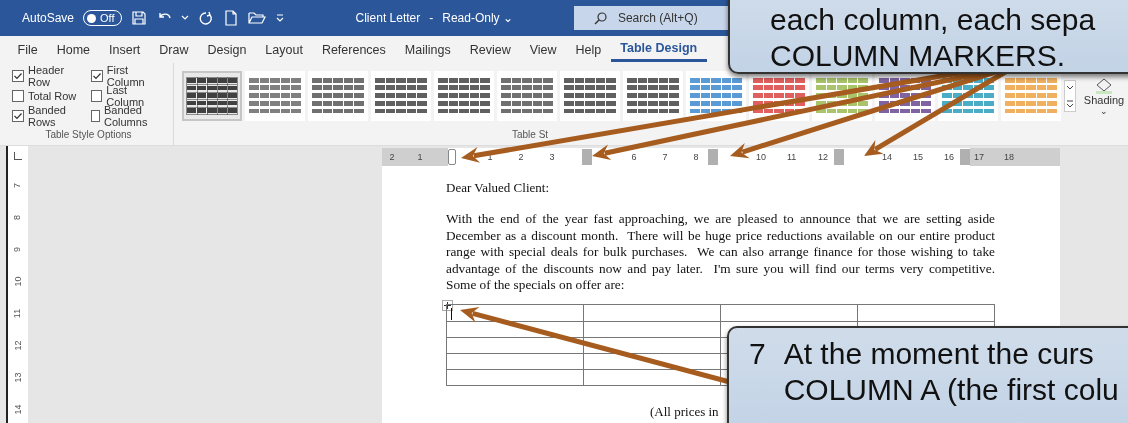 This screenshot has height=423, width=1128. I want to click on ruler-number: 16, so click(948, 157).